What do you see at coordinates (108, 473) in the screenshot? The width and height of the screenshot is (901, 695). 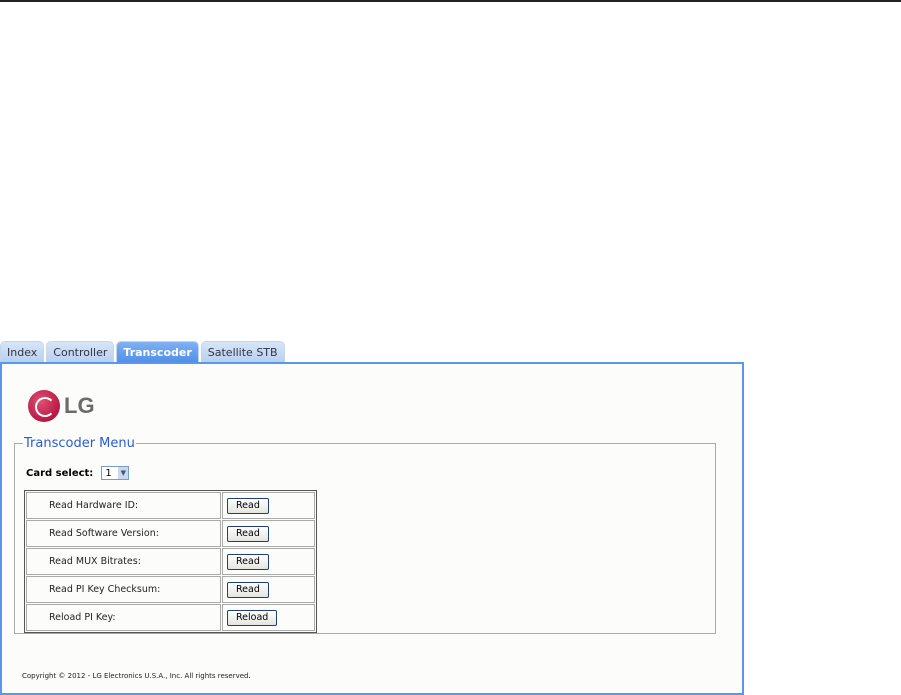 I see `card-select-value: 1` at bounding box center [108, 473].